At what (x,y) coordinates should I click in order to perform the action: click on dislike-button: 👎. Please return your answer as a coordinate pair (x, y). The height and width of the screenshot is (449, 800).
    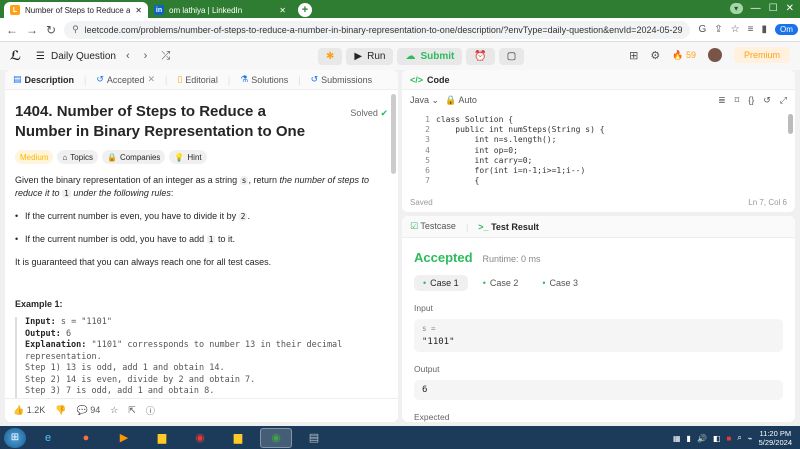
    Looking at the image, I should click on (60, 410).